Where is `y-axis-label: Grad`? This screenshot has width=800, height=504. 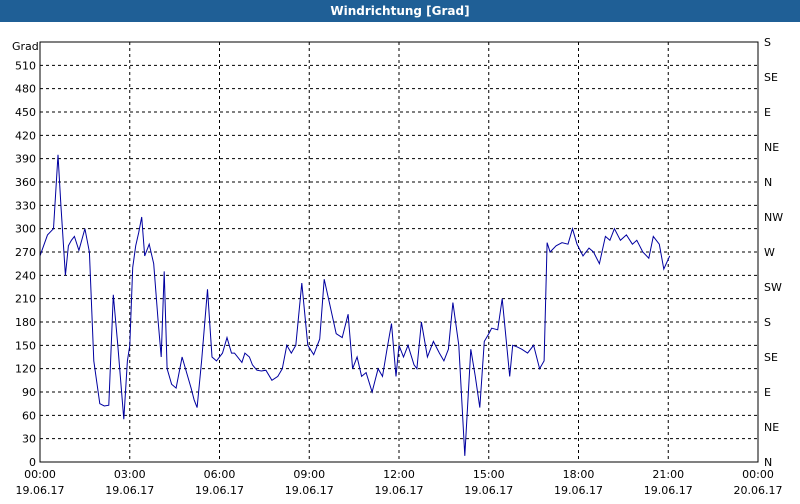
y-axis-label: Grad is located at coordinates (25, 46).